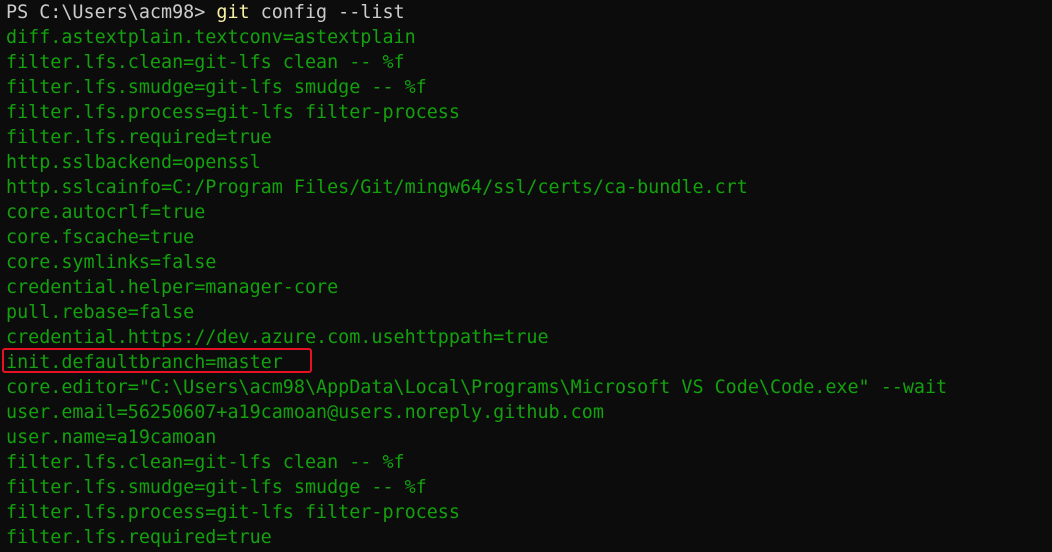 This screenshot has width=1052, height=552. I want to click on output-line: user.name=a19camoan, so click(111, 437).